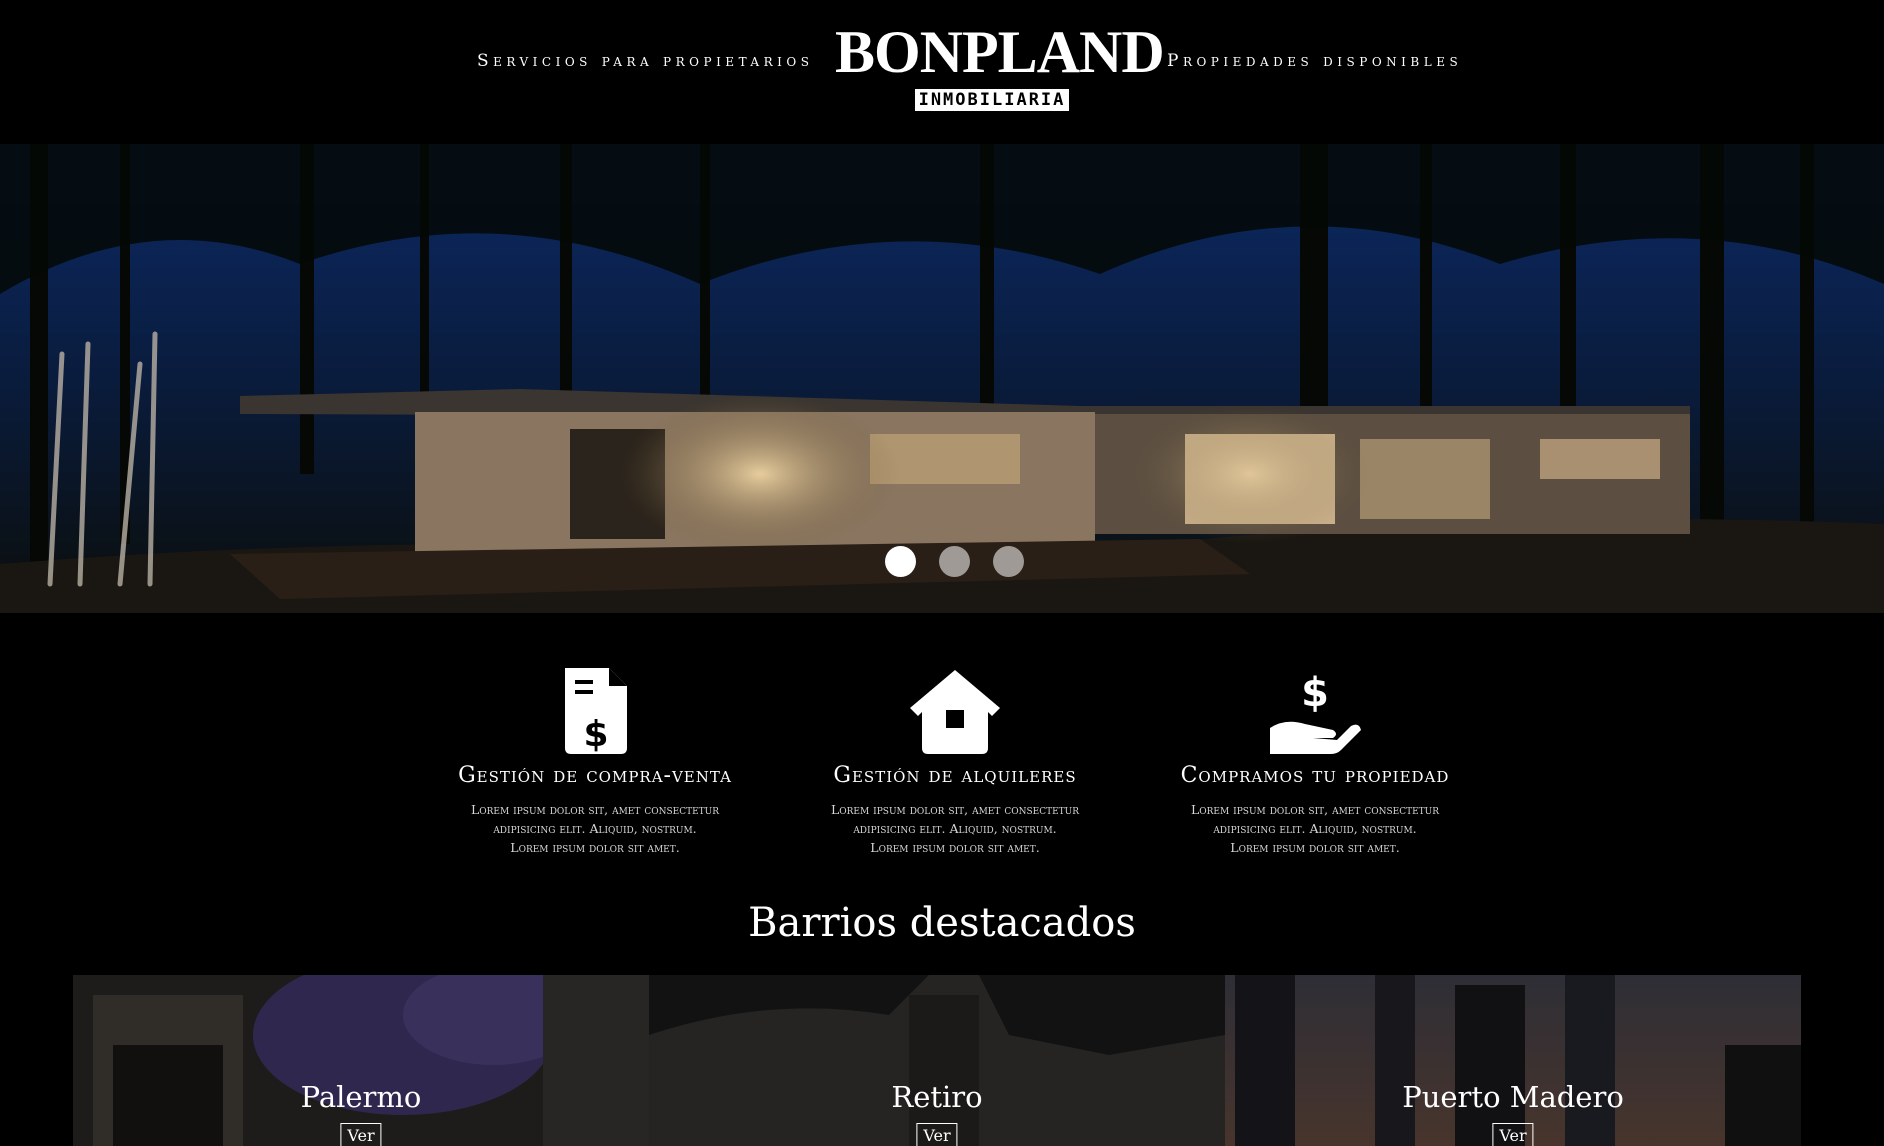  I want to click on logo-subtitle: INMOBILIARIA, so click(992, 100).